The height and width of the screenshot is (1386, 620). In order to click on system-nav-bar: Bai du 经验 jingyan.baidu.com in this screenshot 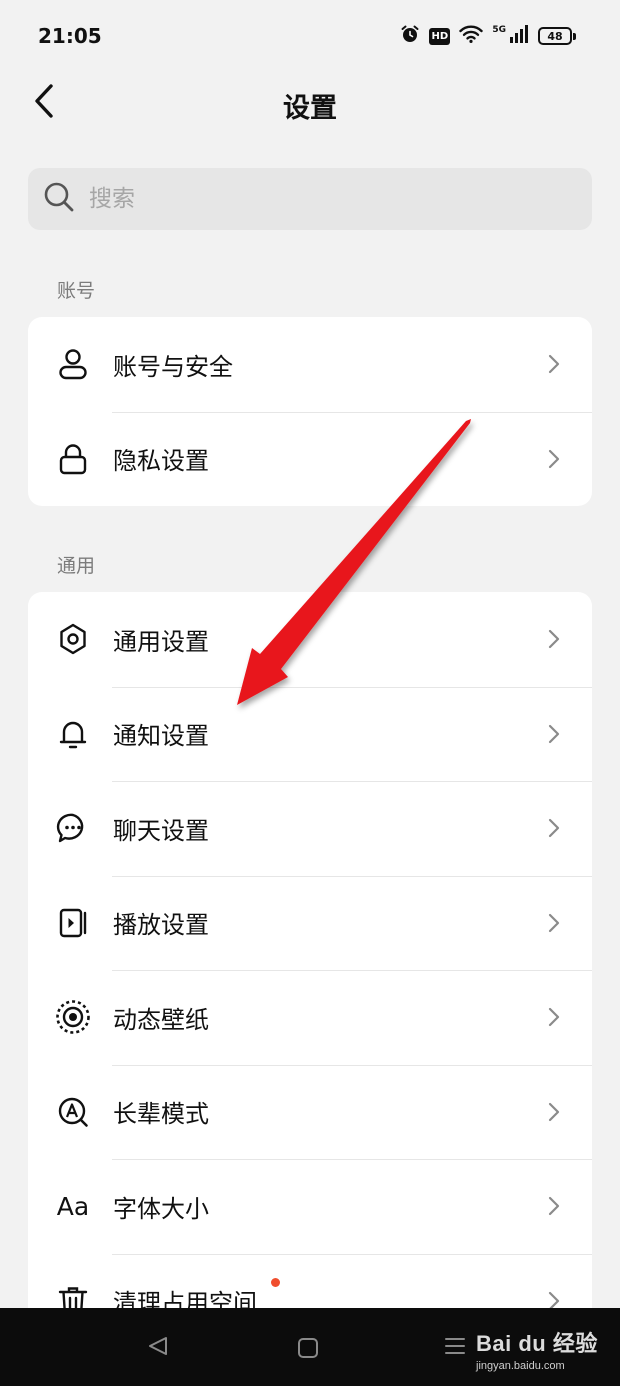, I will do `click(310, 1347)`.